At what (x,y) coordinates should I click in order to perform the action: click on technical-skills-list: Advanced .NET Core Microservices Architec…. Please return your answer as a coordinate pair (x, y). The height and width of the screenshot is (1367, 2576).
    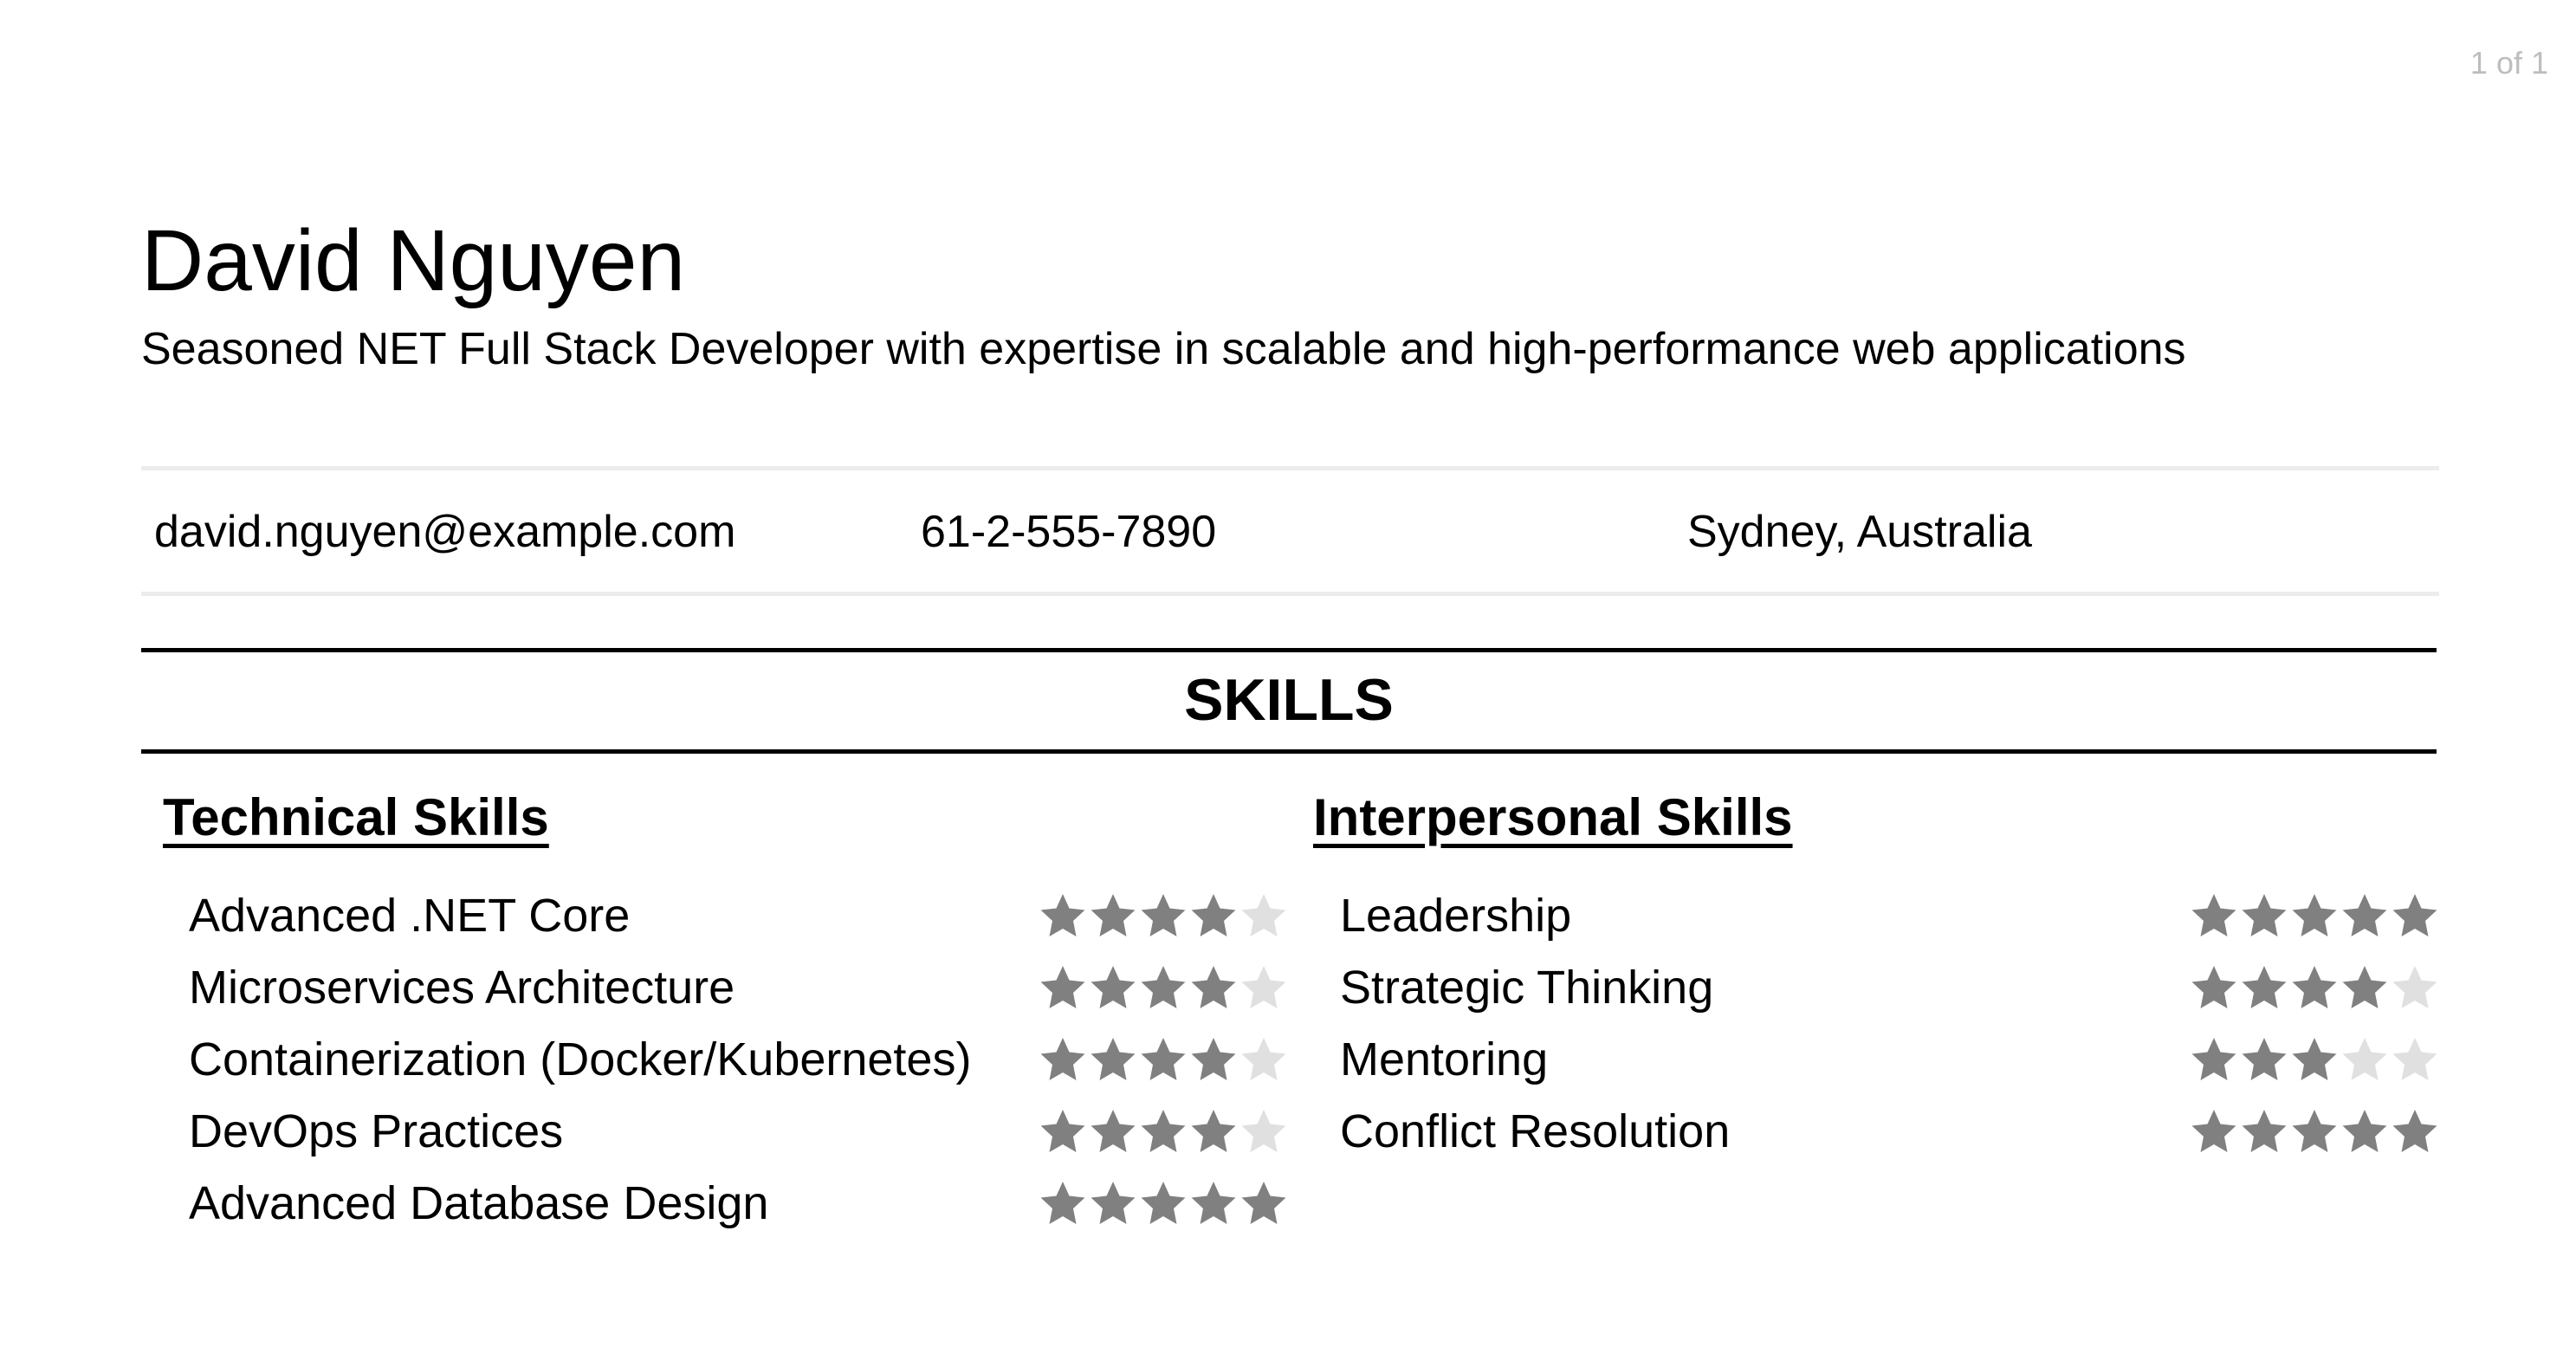
    Looking at the image, I should click on (739, 1059).